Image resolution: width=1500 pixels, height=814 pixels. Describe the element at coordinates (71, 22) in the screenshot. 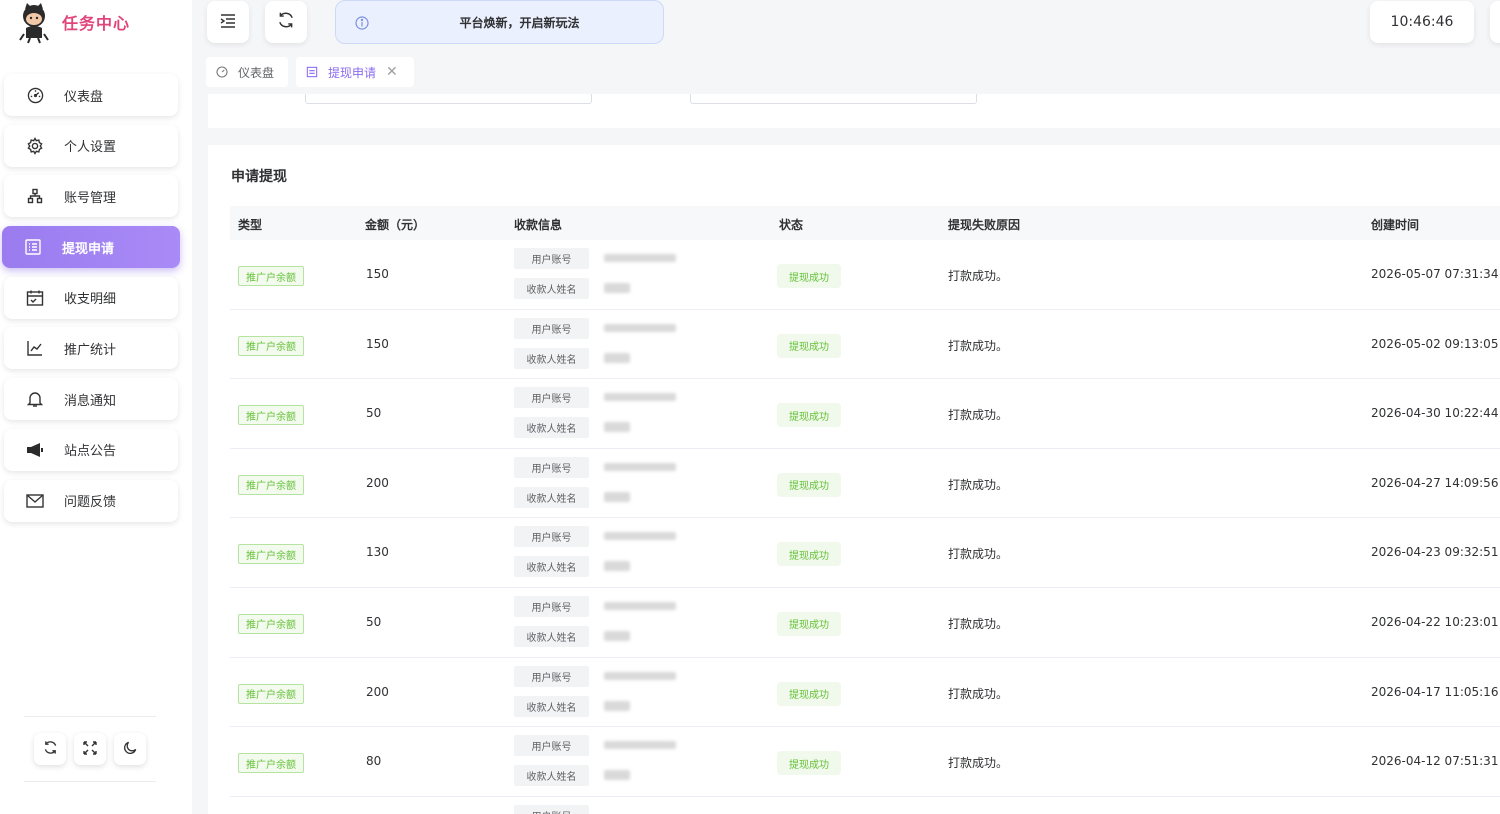

I see `brand: 任务中心` at that location.